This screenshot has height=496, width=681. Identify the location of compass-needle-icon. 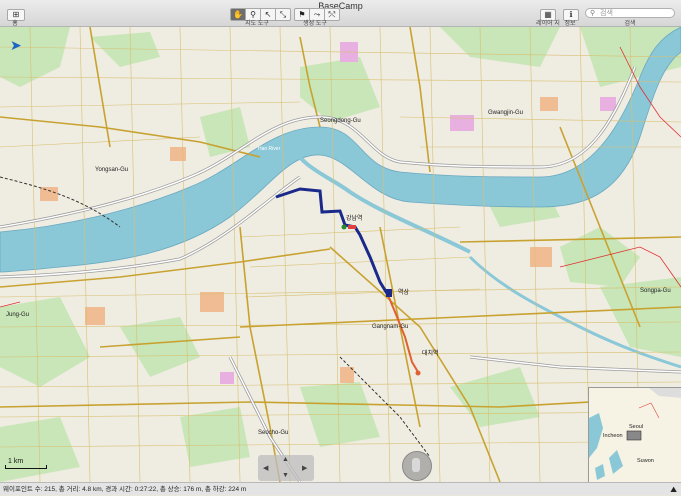
(416, 465).